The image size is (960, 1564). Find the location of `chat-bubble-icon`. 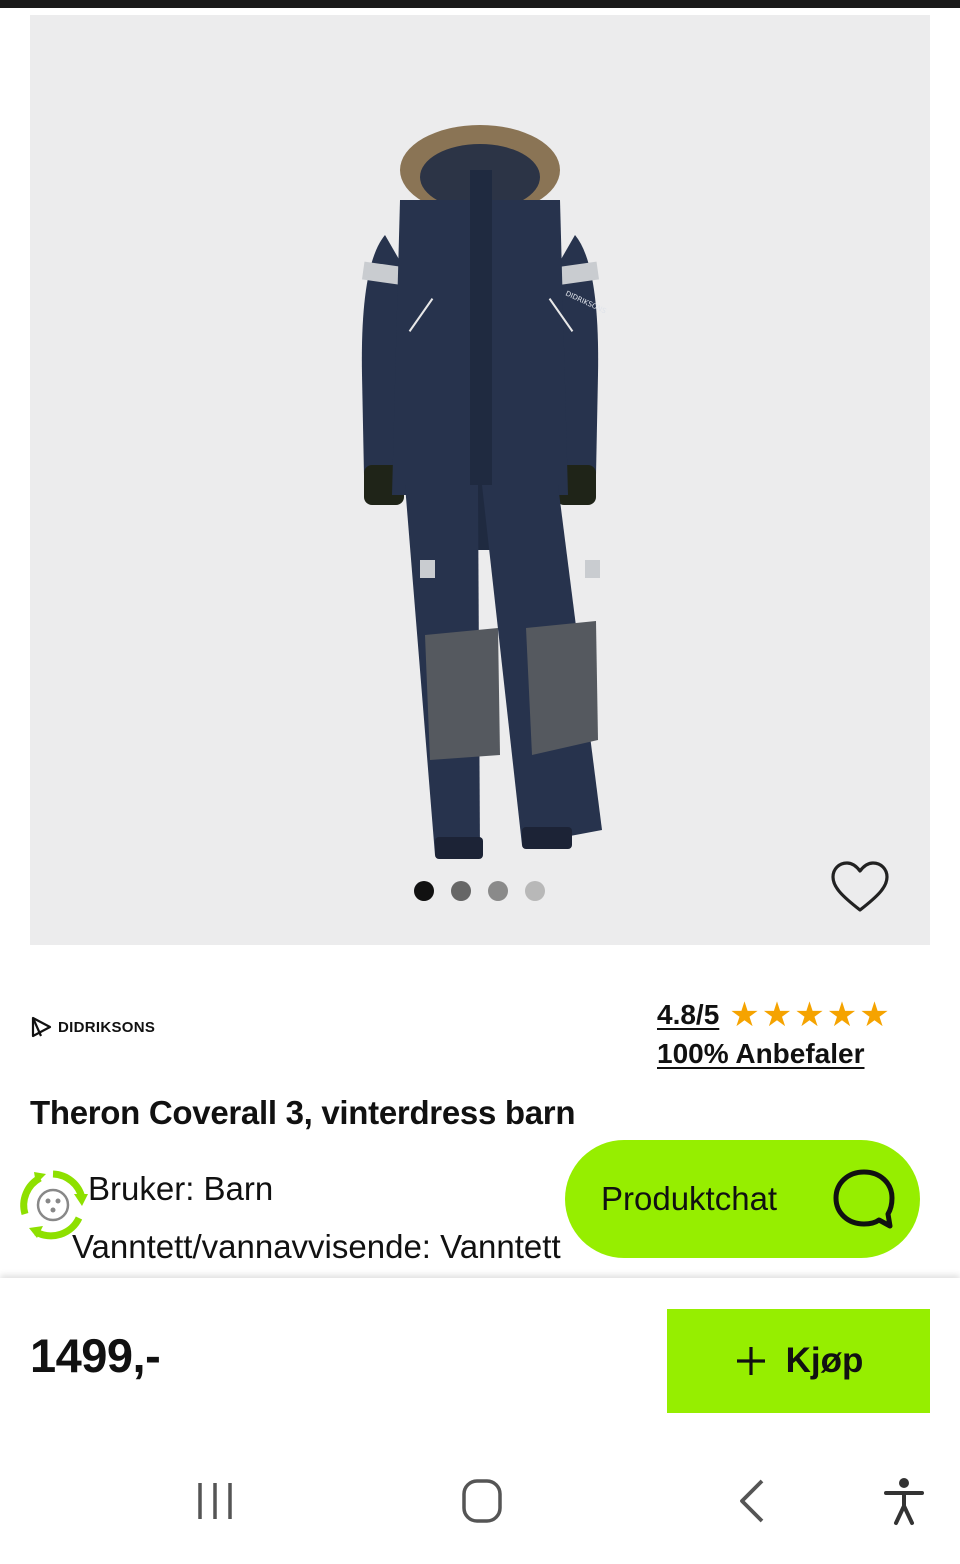

chat-bubble-icon is located at coordinates (864, 1199).